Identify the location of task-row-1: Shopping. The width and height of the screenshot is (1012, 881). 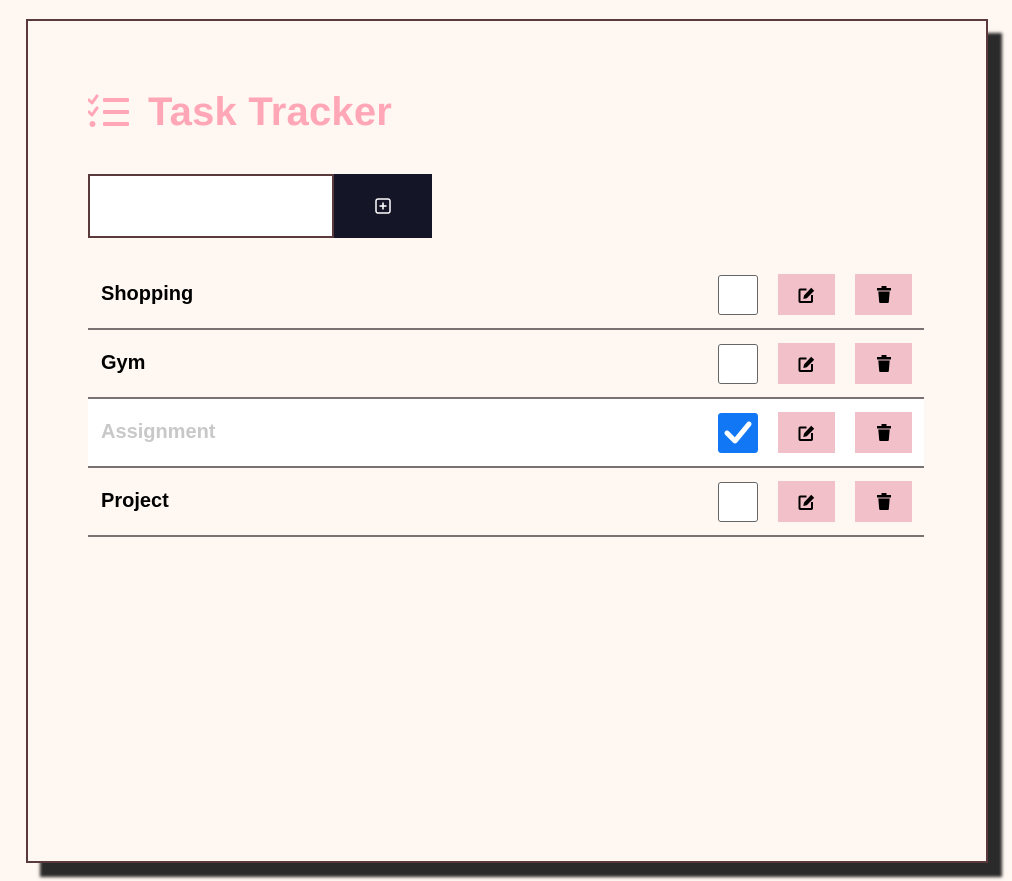
(506, 295).